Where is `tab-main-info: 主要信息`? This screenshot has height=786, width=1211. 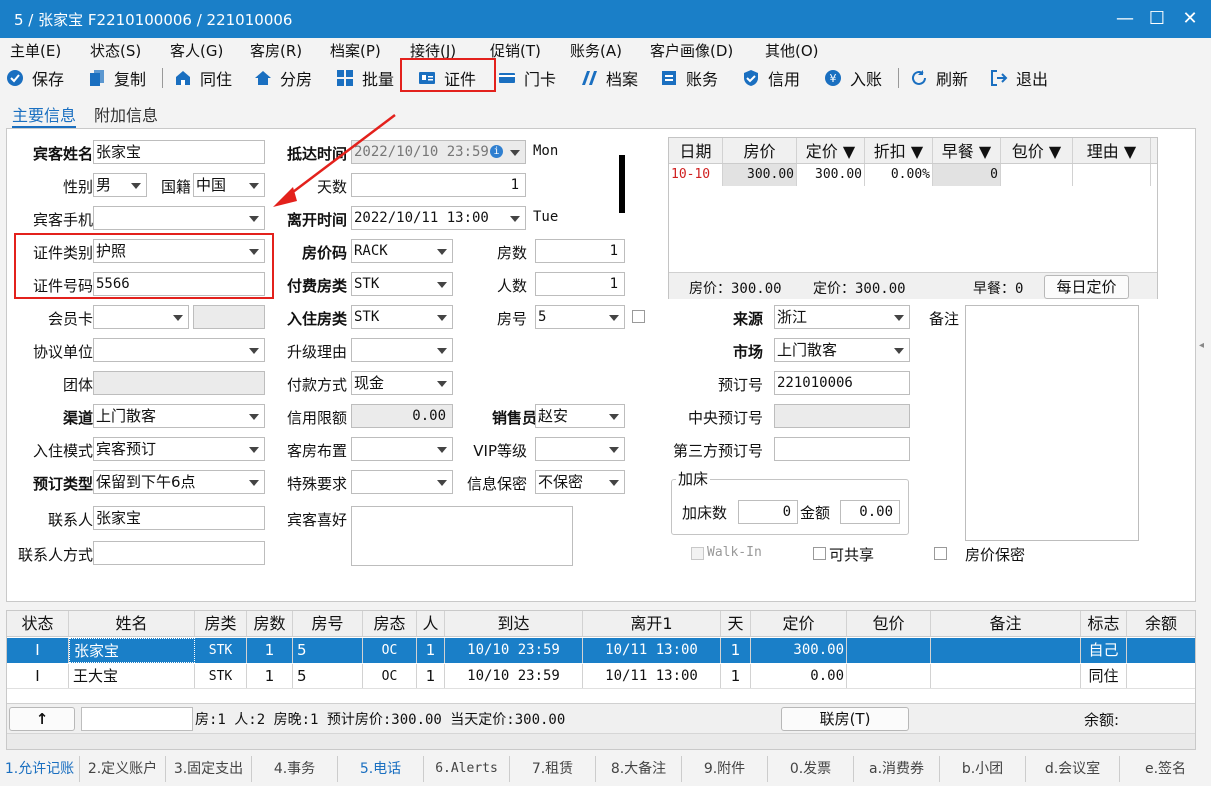
tab-main-info: 主要信息 is located at coordinates (44, 115).